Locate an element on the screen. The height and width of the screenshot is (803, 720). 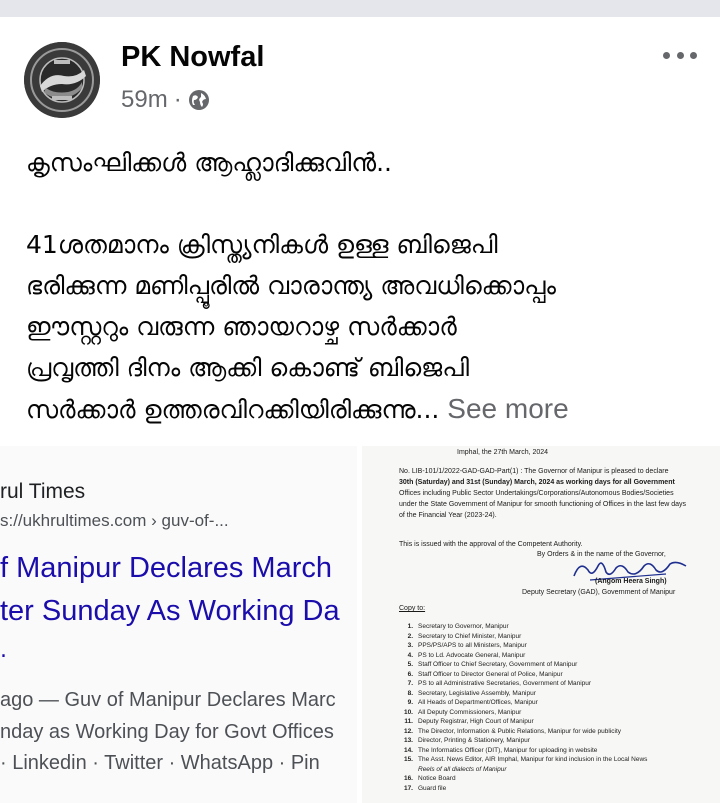
copy-list-item: 17. Guard file is located at coordinates (425, 788).